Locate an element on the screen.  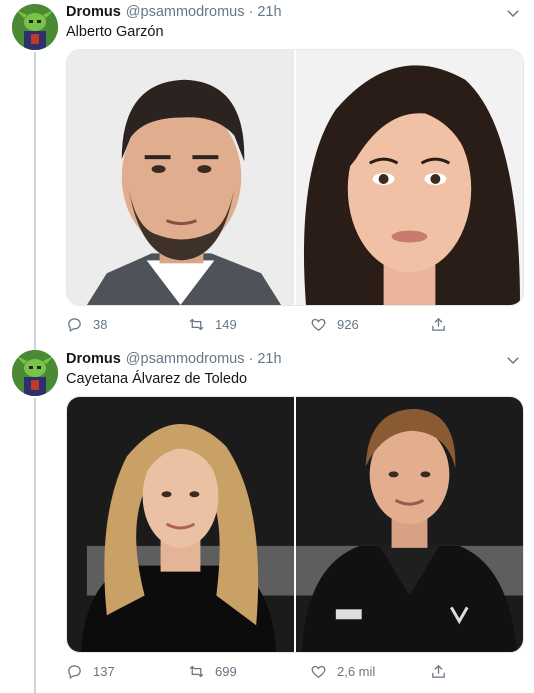
reply-count: 38 is located at coordinates (100, 324).